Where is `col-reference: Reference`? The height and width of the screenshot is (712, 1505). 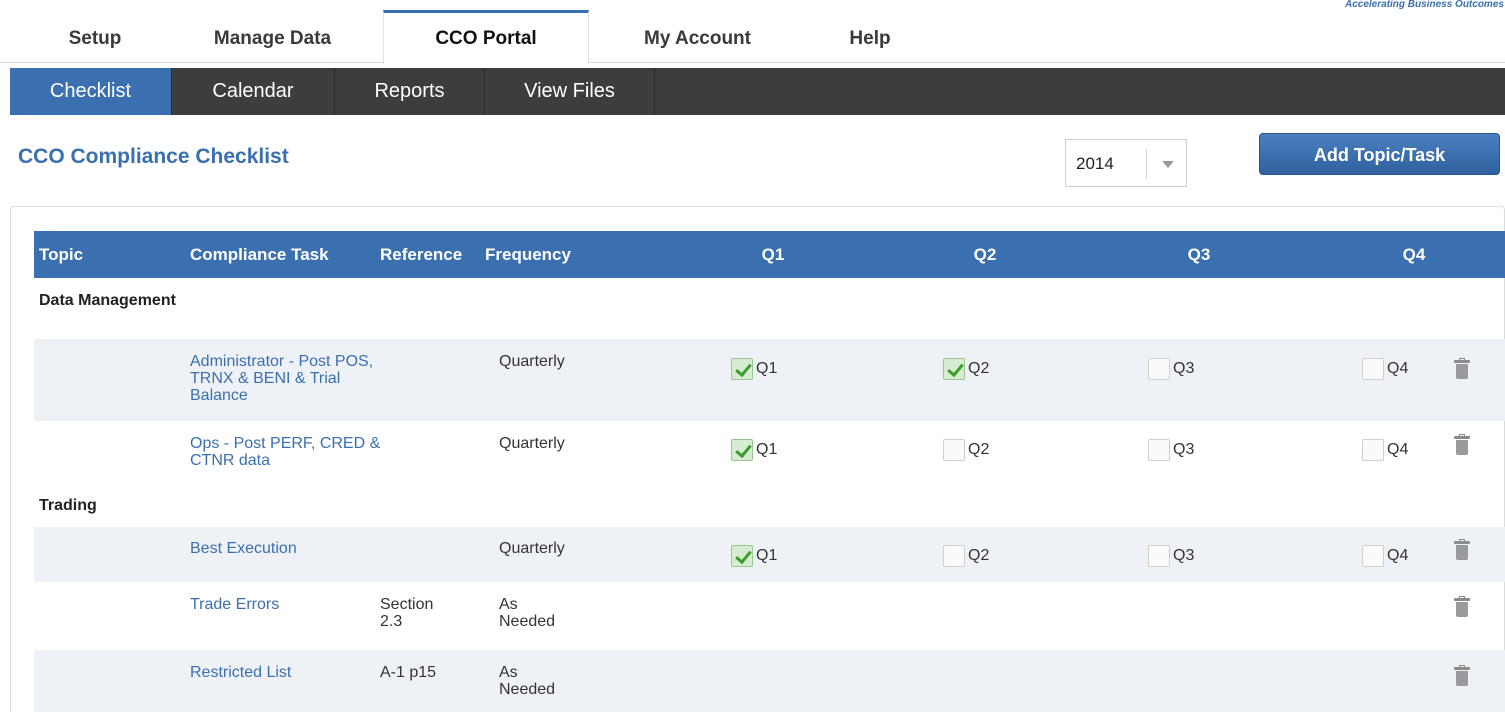 col-reference: Reference is located at coordinates (421, 254).